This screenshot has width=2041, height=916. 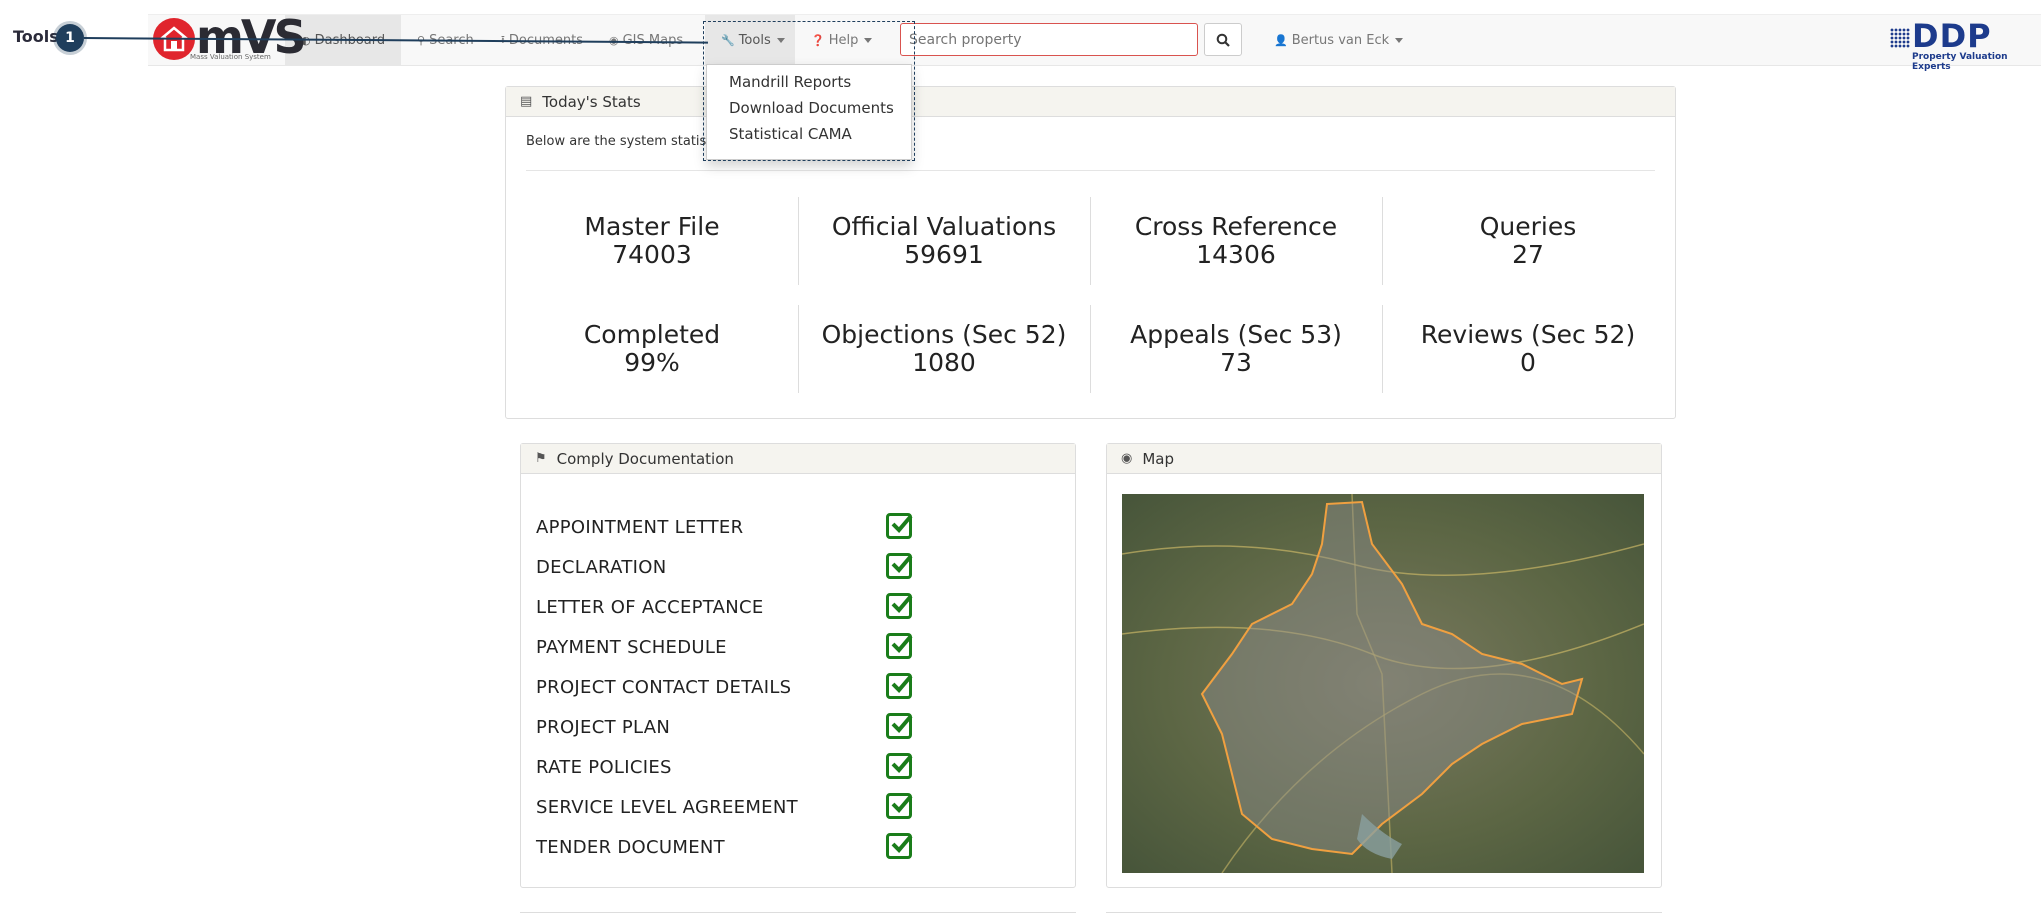 What do you see at coordinates (640, 527) in the screenshot?
I see `document-name: APPOINTMENT LETTER` at bounding box center [640, 527].